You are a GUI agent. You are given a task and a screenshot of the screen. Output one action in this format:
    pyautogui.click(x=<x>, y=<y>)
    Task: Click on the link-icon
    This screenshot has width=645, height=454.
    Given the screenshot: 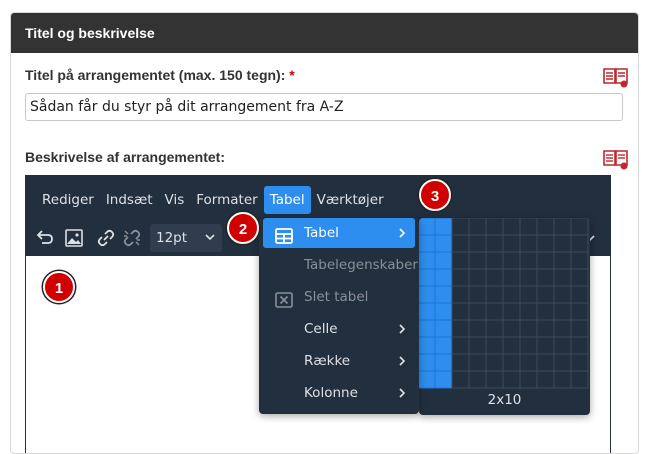 What is the action you would take?
    pyautogui.click(x=106, y=238)
    